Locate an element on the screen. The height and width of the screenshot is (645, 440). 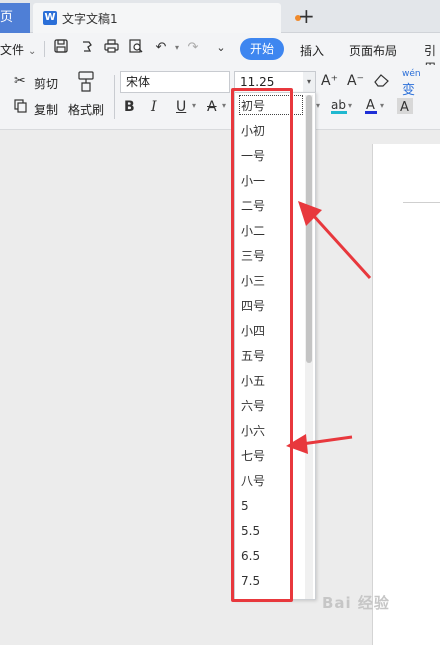
baidu-watermark: Bai 经验 is located at coordinates (356, 603).